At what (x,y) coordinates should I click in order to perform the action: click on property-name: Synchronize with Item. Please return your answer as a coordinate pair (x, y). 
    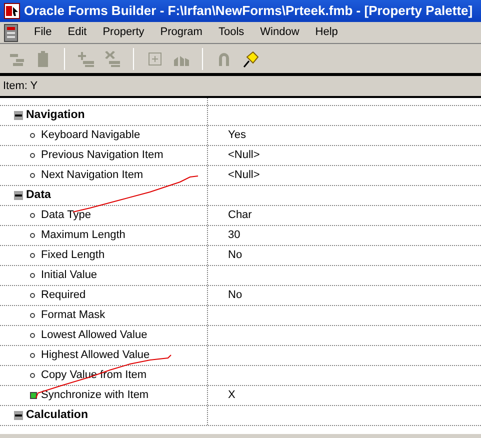
    Looking at the image, I should click on (95, 395).